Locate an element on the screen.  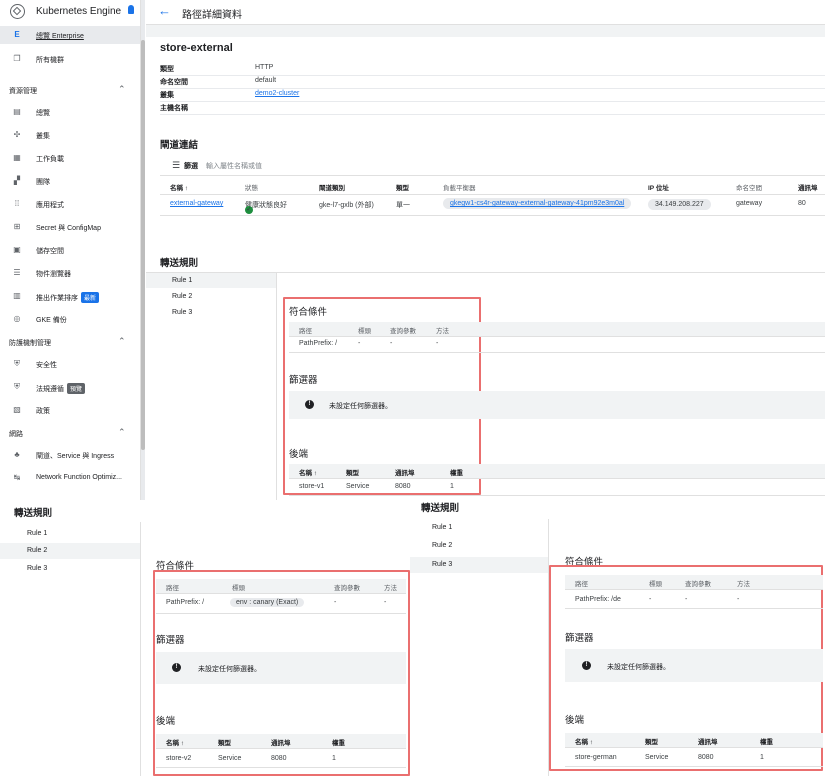
sidebar-item-label: 工作負載 is located at coordinates (50, 159).